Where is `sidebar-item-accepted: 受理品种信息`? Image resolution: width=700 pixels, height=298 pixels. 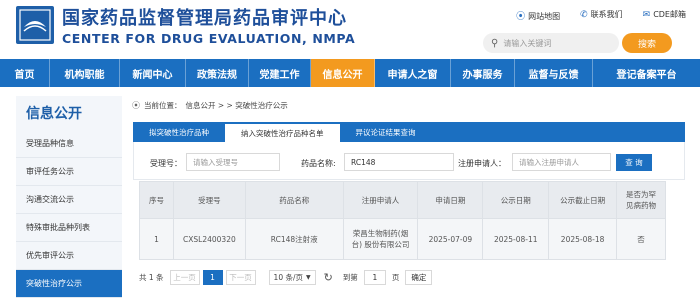 sidebar-item-accepted: 受理品种信息 is located at coordinates (69, 144).